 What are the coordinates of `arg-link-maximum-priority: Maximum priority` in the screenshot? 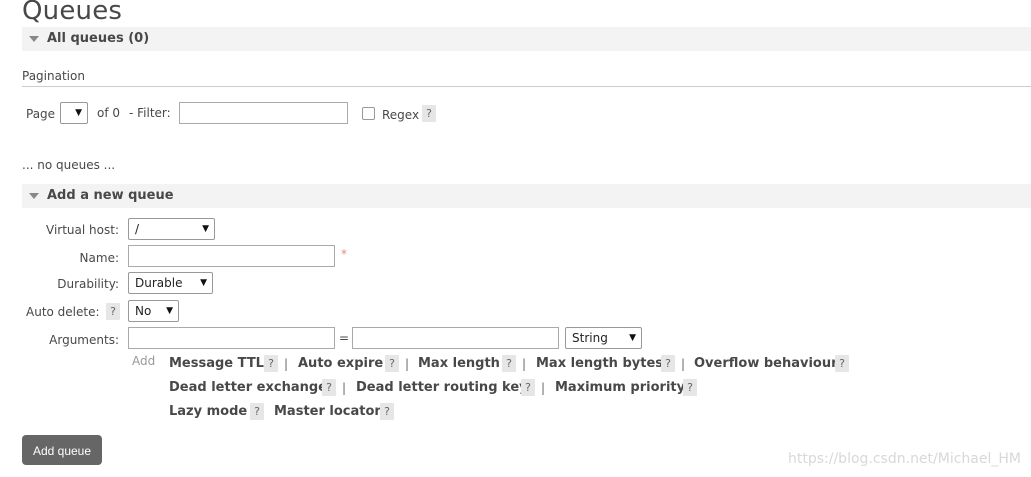 It's located at (620, 387).